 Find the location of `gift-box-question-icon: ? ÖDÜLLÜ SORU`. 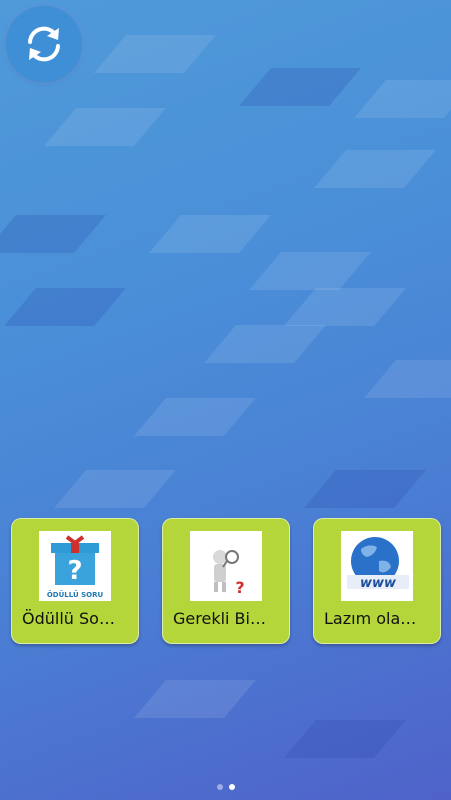

gift-box-question-icon: ? ÖDÜLLÜ SORU is located at coordinates (75, 566).